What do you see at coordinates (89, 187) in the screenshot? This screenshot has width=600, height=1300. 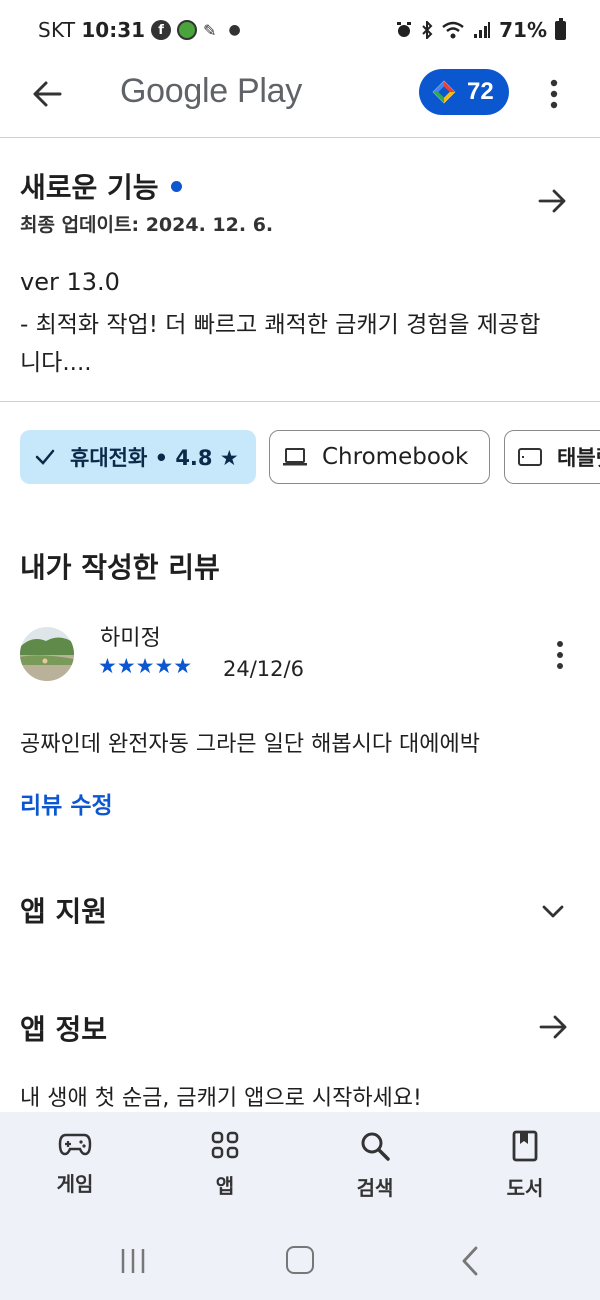 I see `whats-new-title: 새로운 기능` at bounding box center [89, 187].